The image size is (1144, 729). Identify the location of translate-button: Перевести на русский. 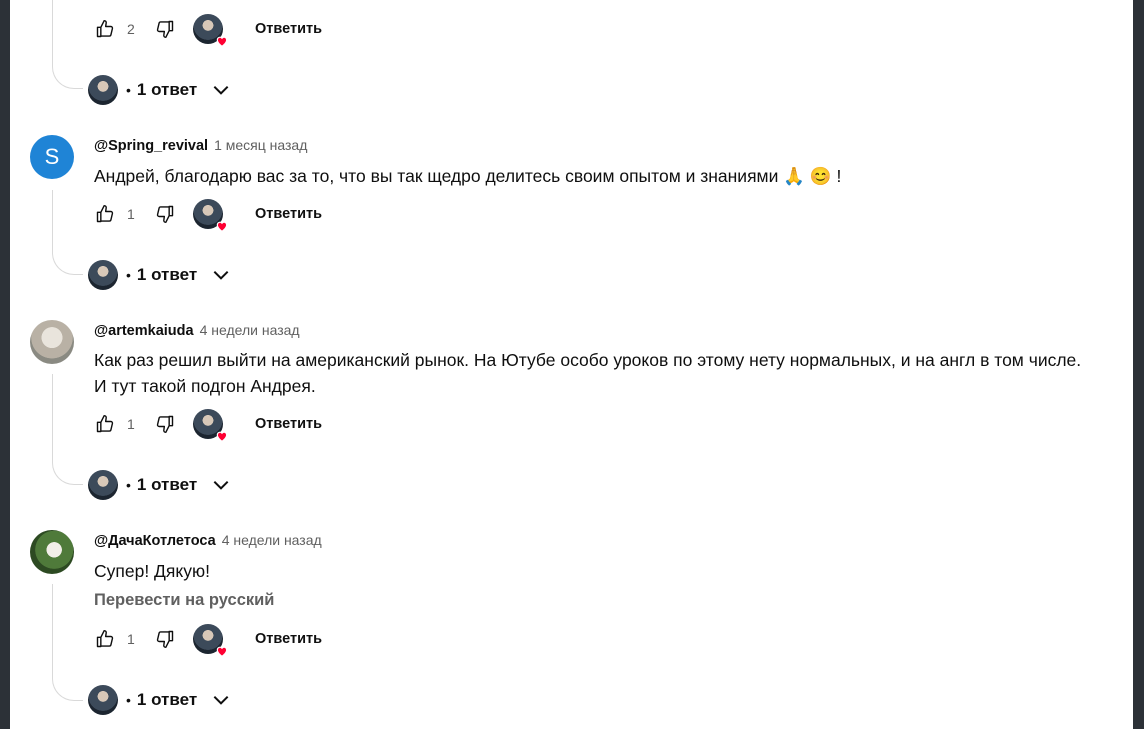
(184, 600).